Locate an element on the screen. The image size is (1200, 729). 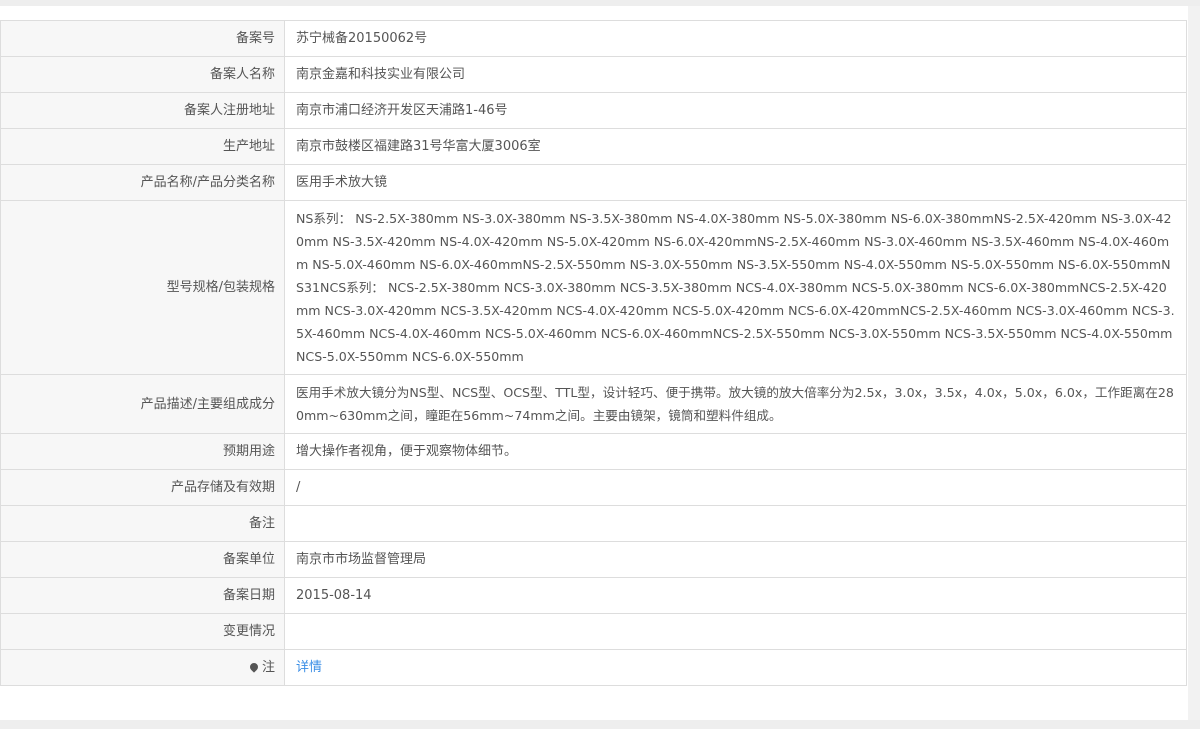
row-label: 型号规格/包装规格 is located at coordinates (142, 287).